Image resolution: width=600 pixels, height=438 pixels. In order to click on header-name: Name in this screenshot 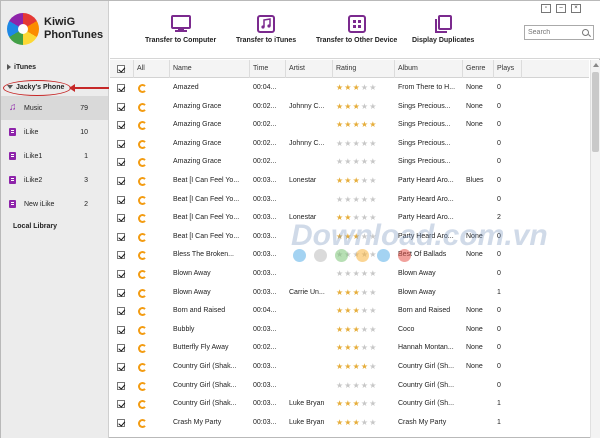, I will do `click(210, 69)`.